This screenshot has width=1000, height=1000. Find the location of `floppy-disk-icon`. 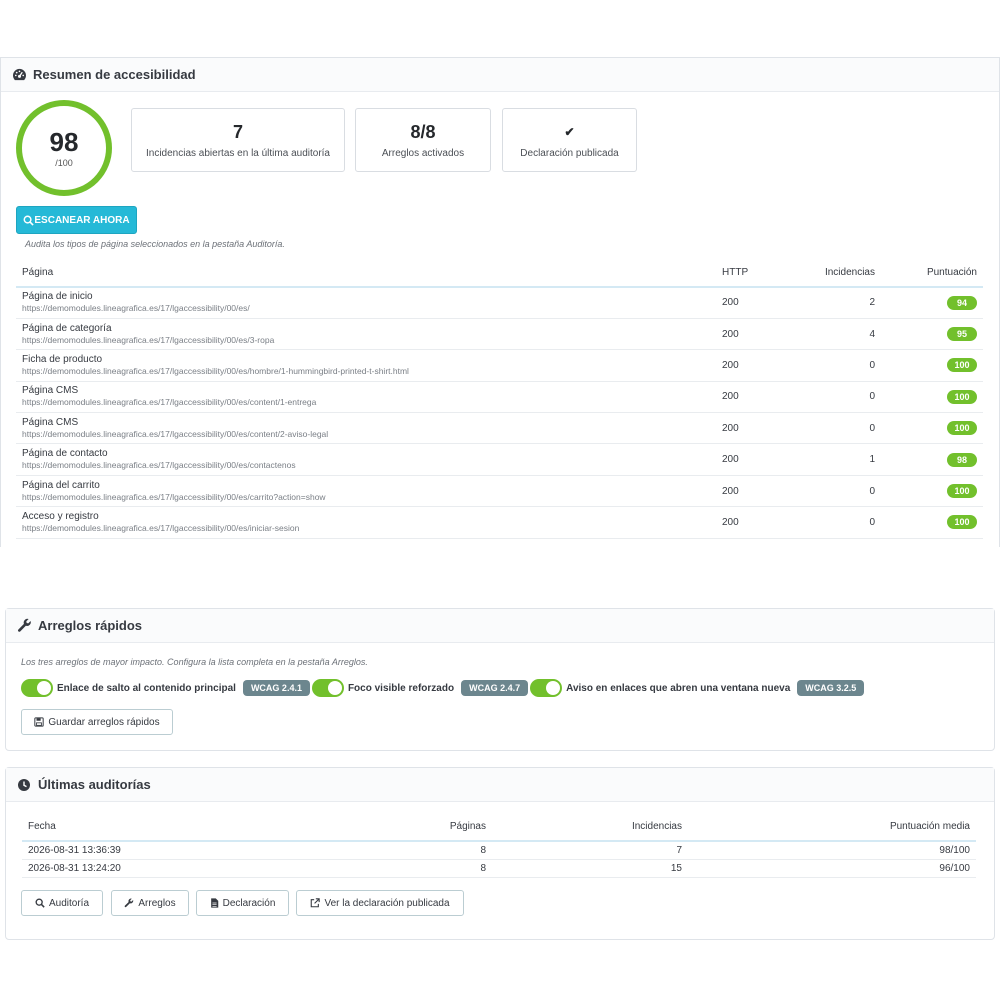

floppy-disk-icon is located at coordinates (39, 722).